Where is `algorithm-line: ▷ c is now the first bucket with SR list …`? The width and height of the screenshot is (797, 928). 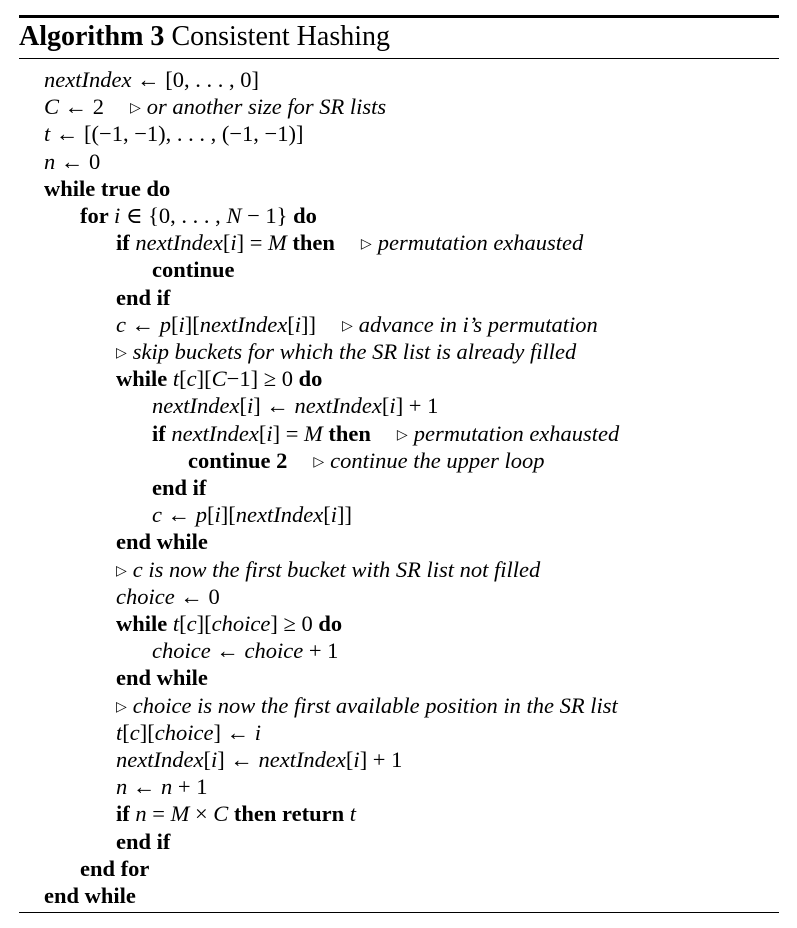 algorithm-line: ▷ c is now the first bucket with SR list … is located at coordinates (328, 569).